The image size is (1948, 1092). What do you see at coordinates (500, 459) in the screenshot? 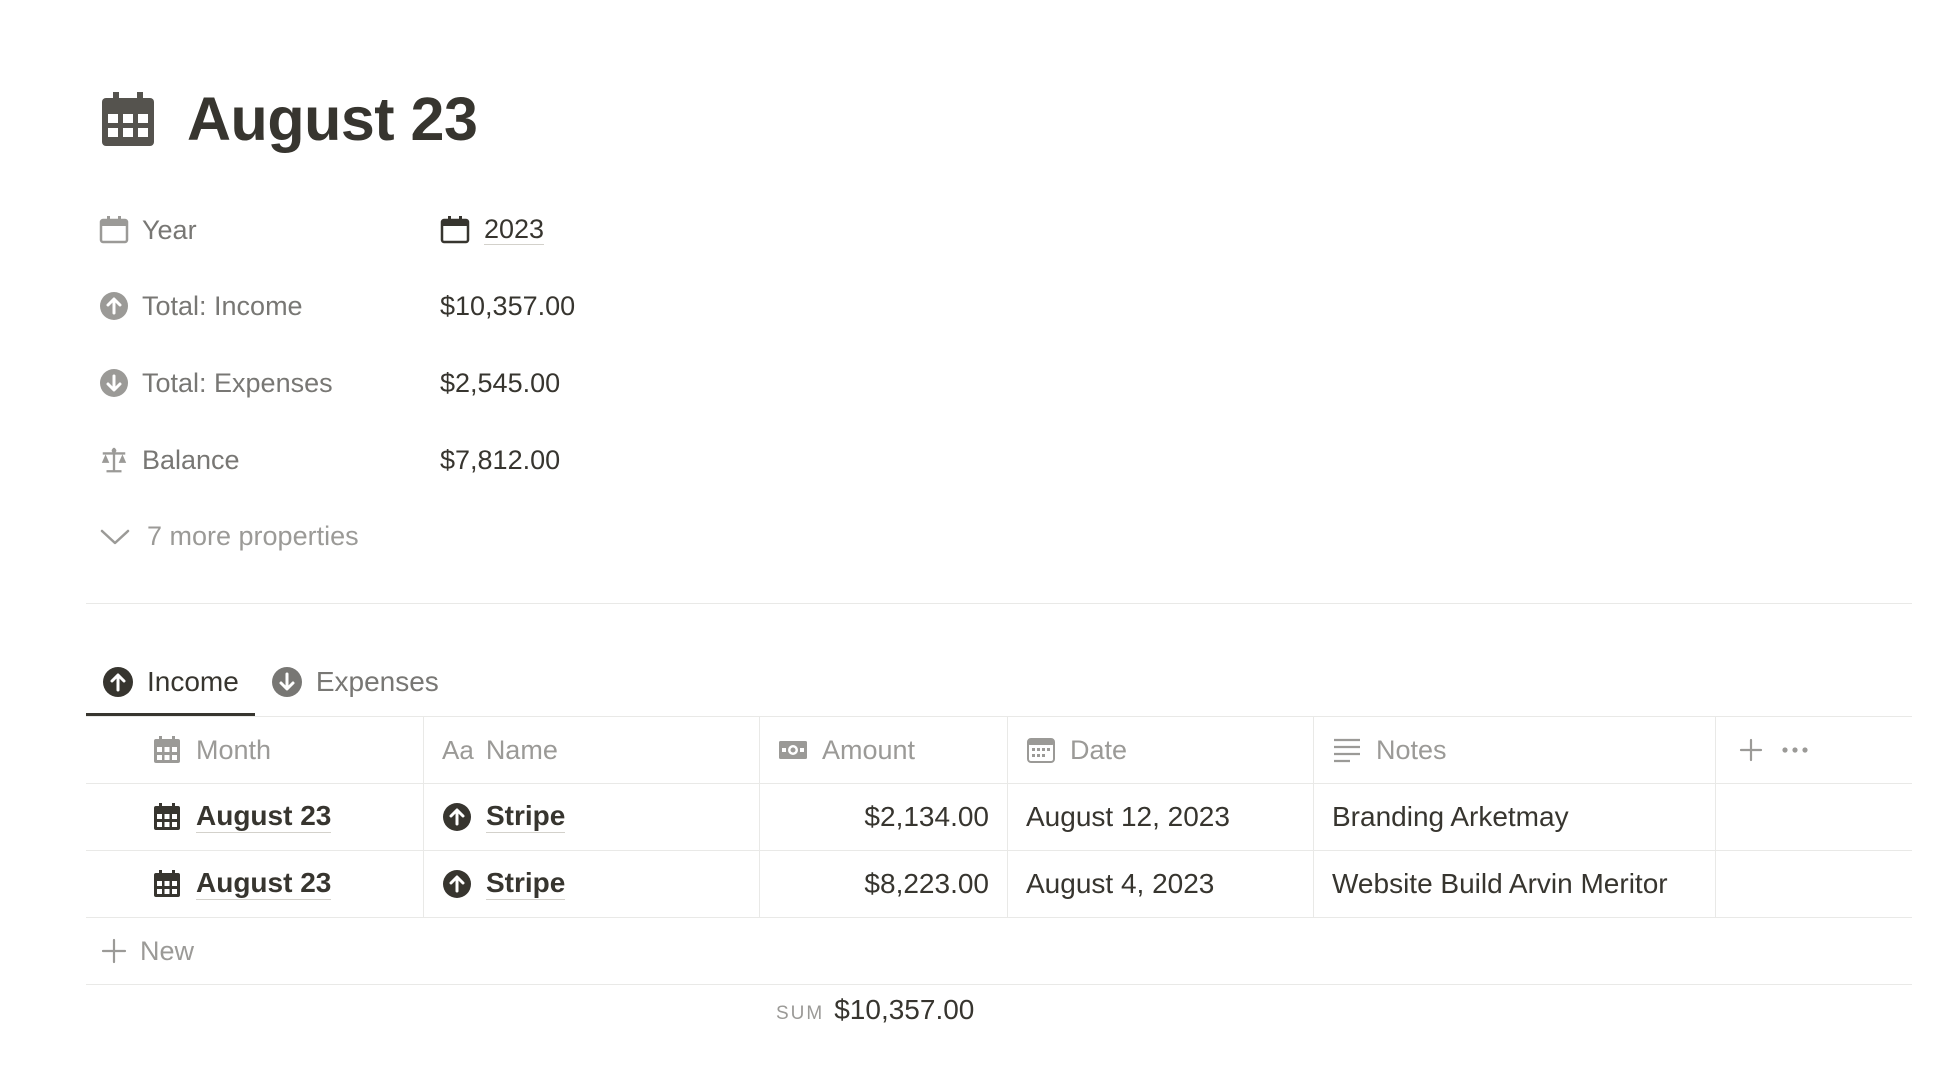
I see `property-value: $7,812.00` at bounding box center [500, 459].